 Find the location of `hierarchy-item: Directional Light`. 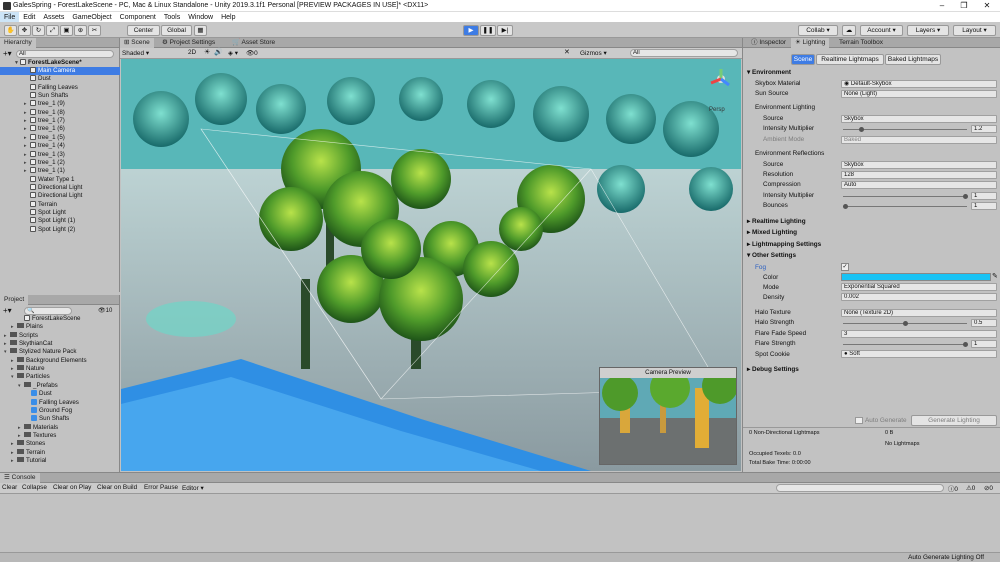

hierarchy-item: Directional Light is located at coordinates (60, 187).